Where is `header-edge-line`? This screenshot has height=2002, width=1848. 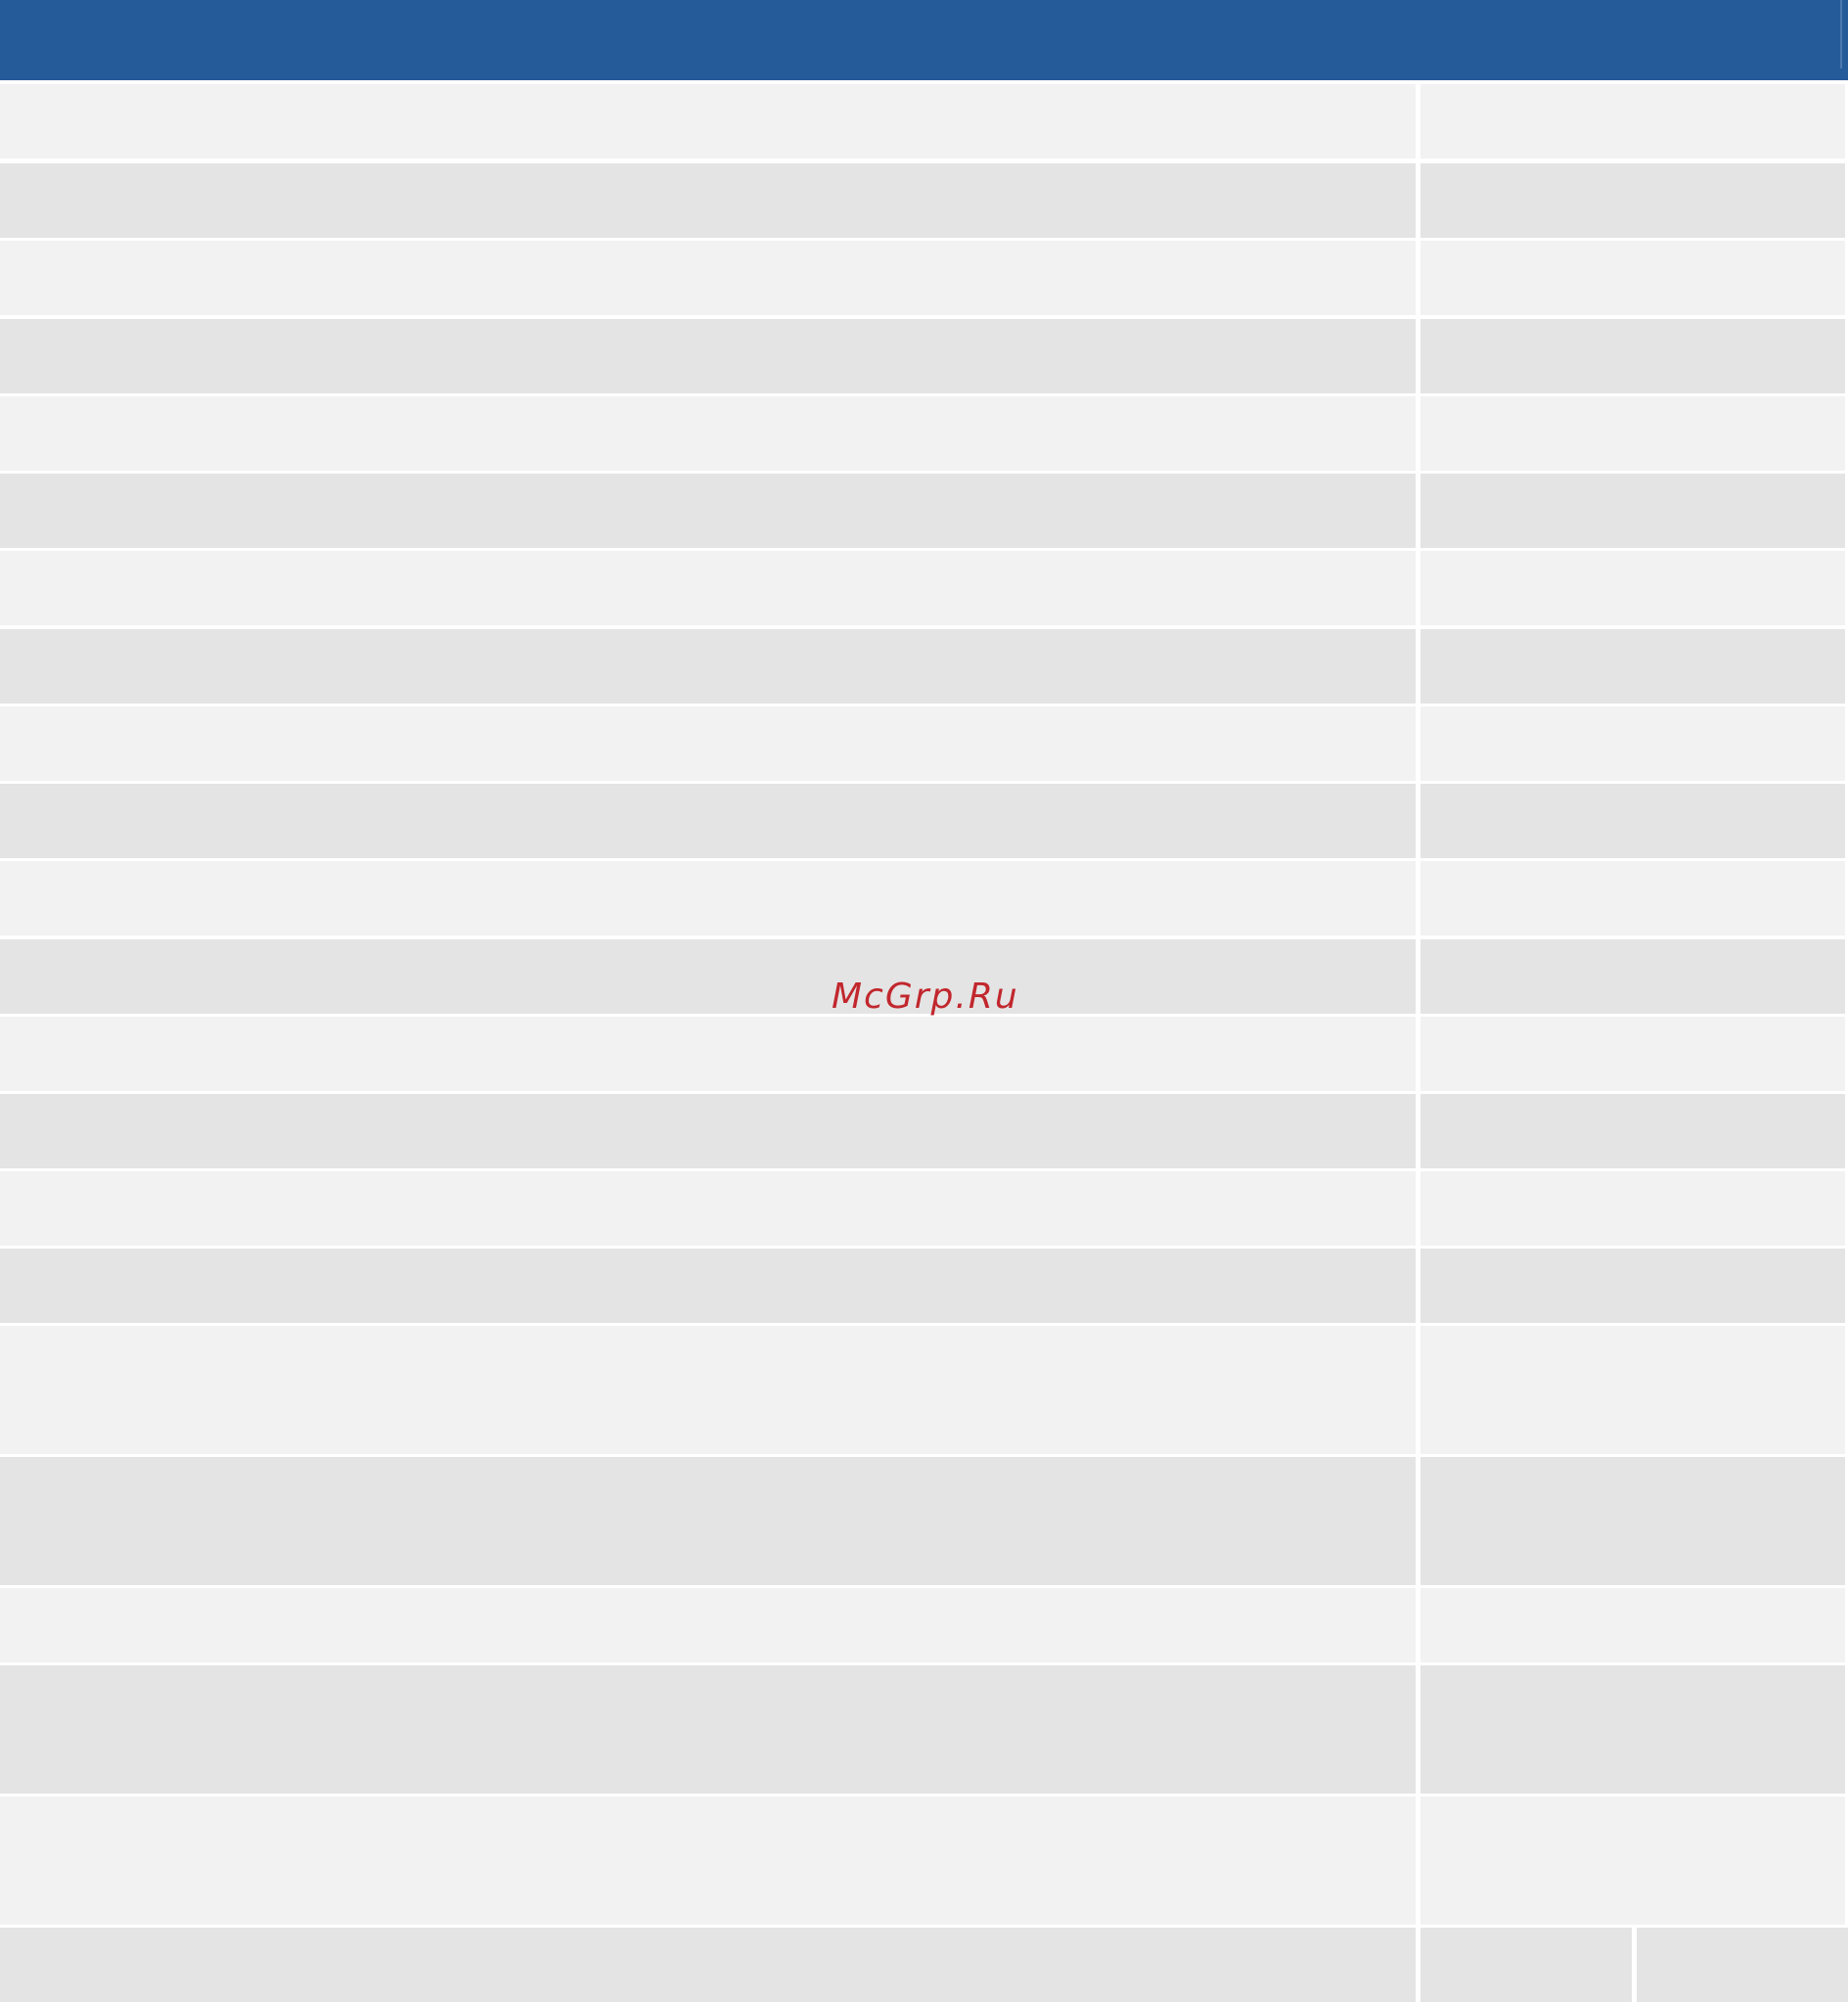
header-edge-line is located at coordinates (1841, 34).